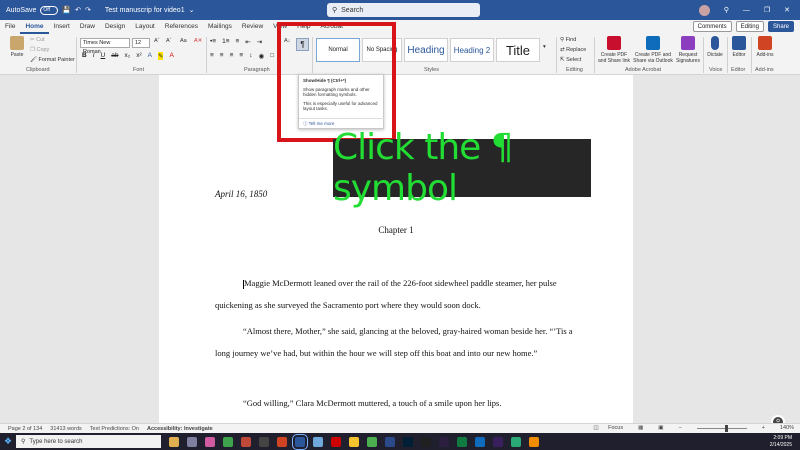 This screenshot has width=800, height=450. What do you see at coordinates (103, 56) in the screenshot?
I see `underline-icon: U` at bounding box center [103, 56].